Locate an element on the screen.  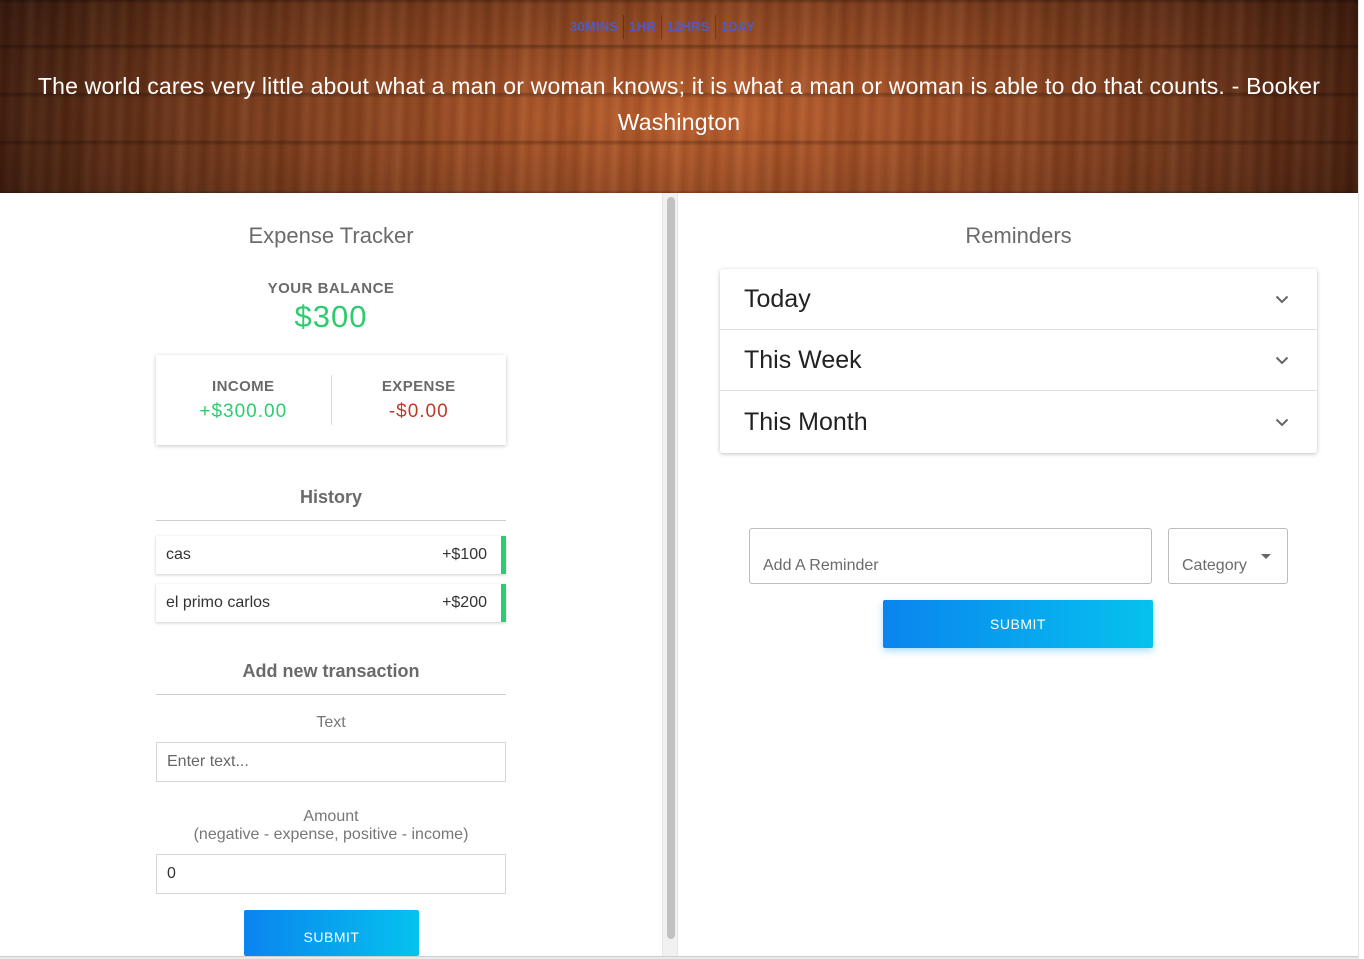
income-label: INCOME is located at coordinates (243, 386).